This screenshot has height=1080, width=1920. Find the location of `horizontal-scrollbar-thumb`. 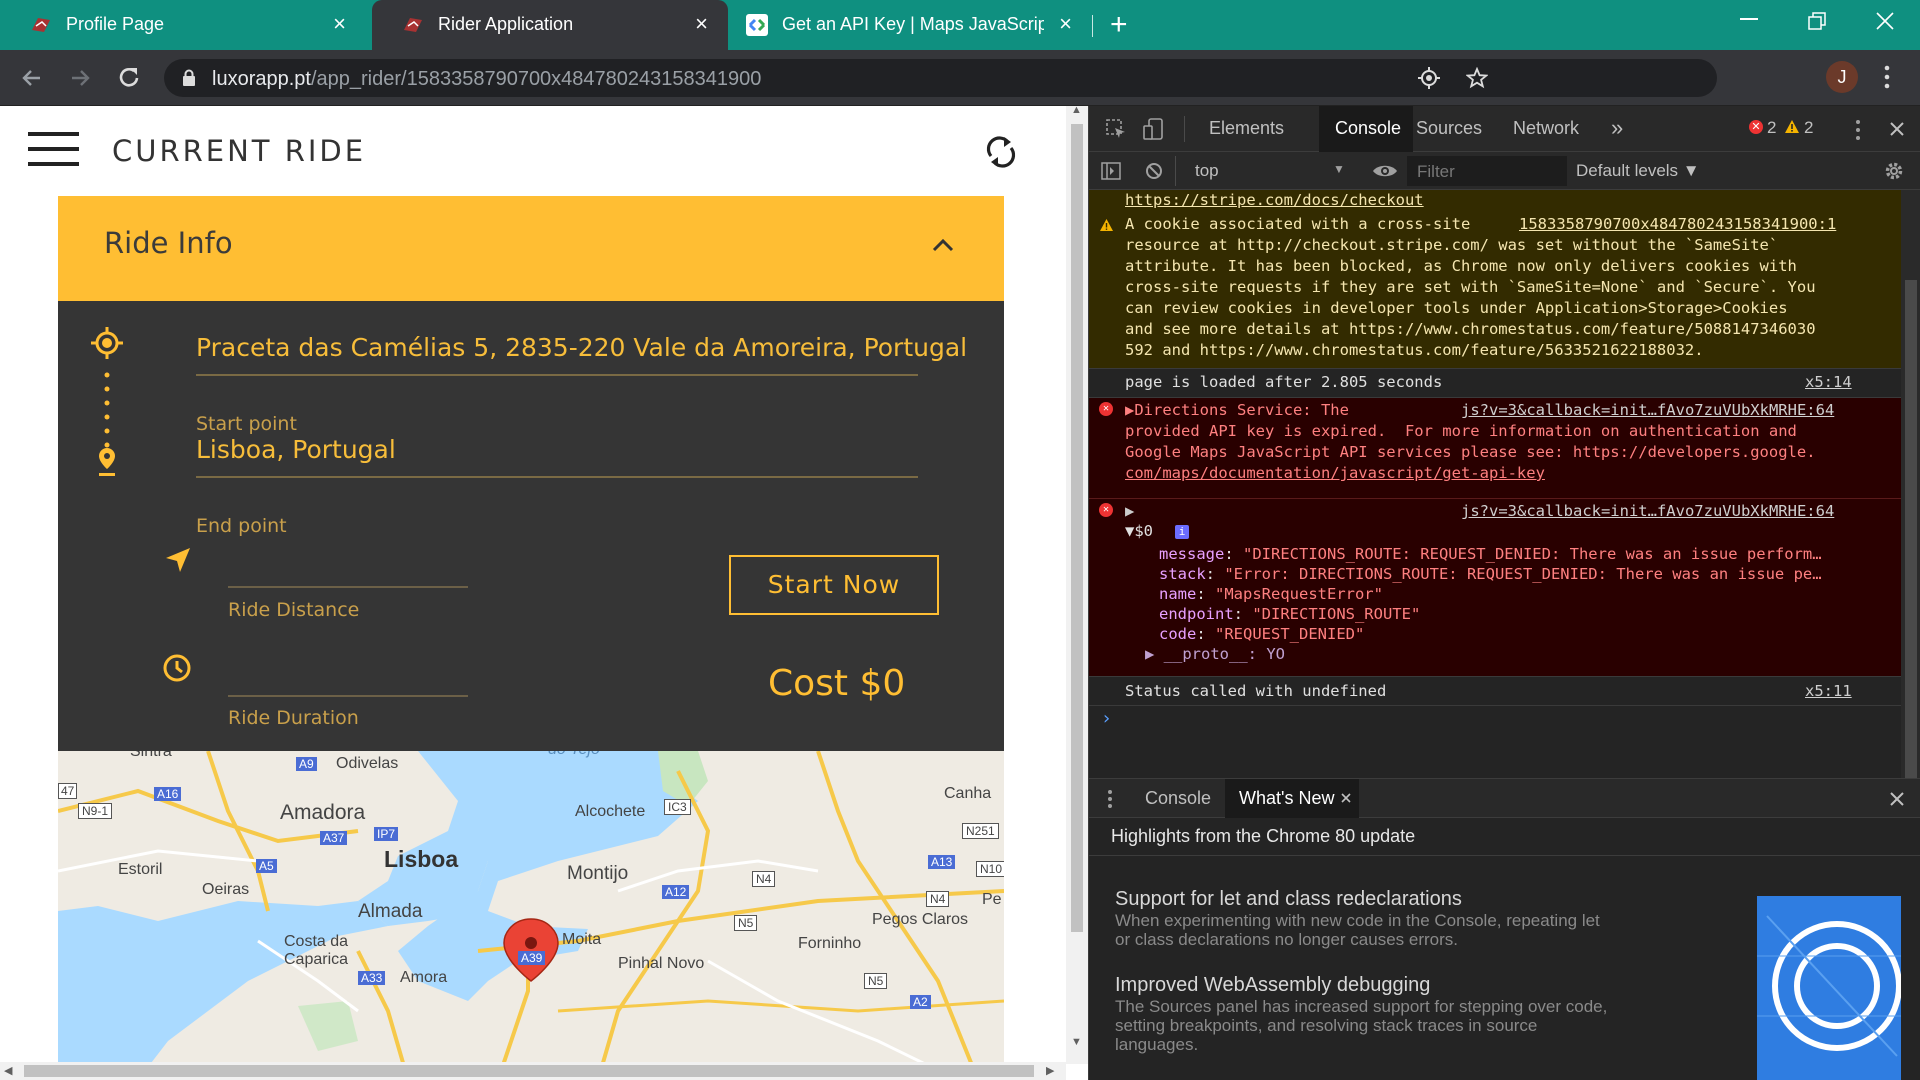

horizontal-scrollbar-thumb is located at coordinates (529, 1071).